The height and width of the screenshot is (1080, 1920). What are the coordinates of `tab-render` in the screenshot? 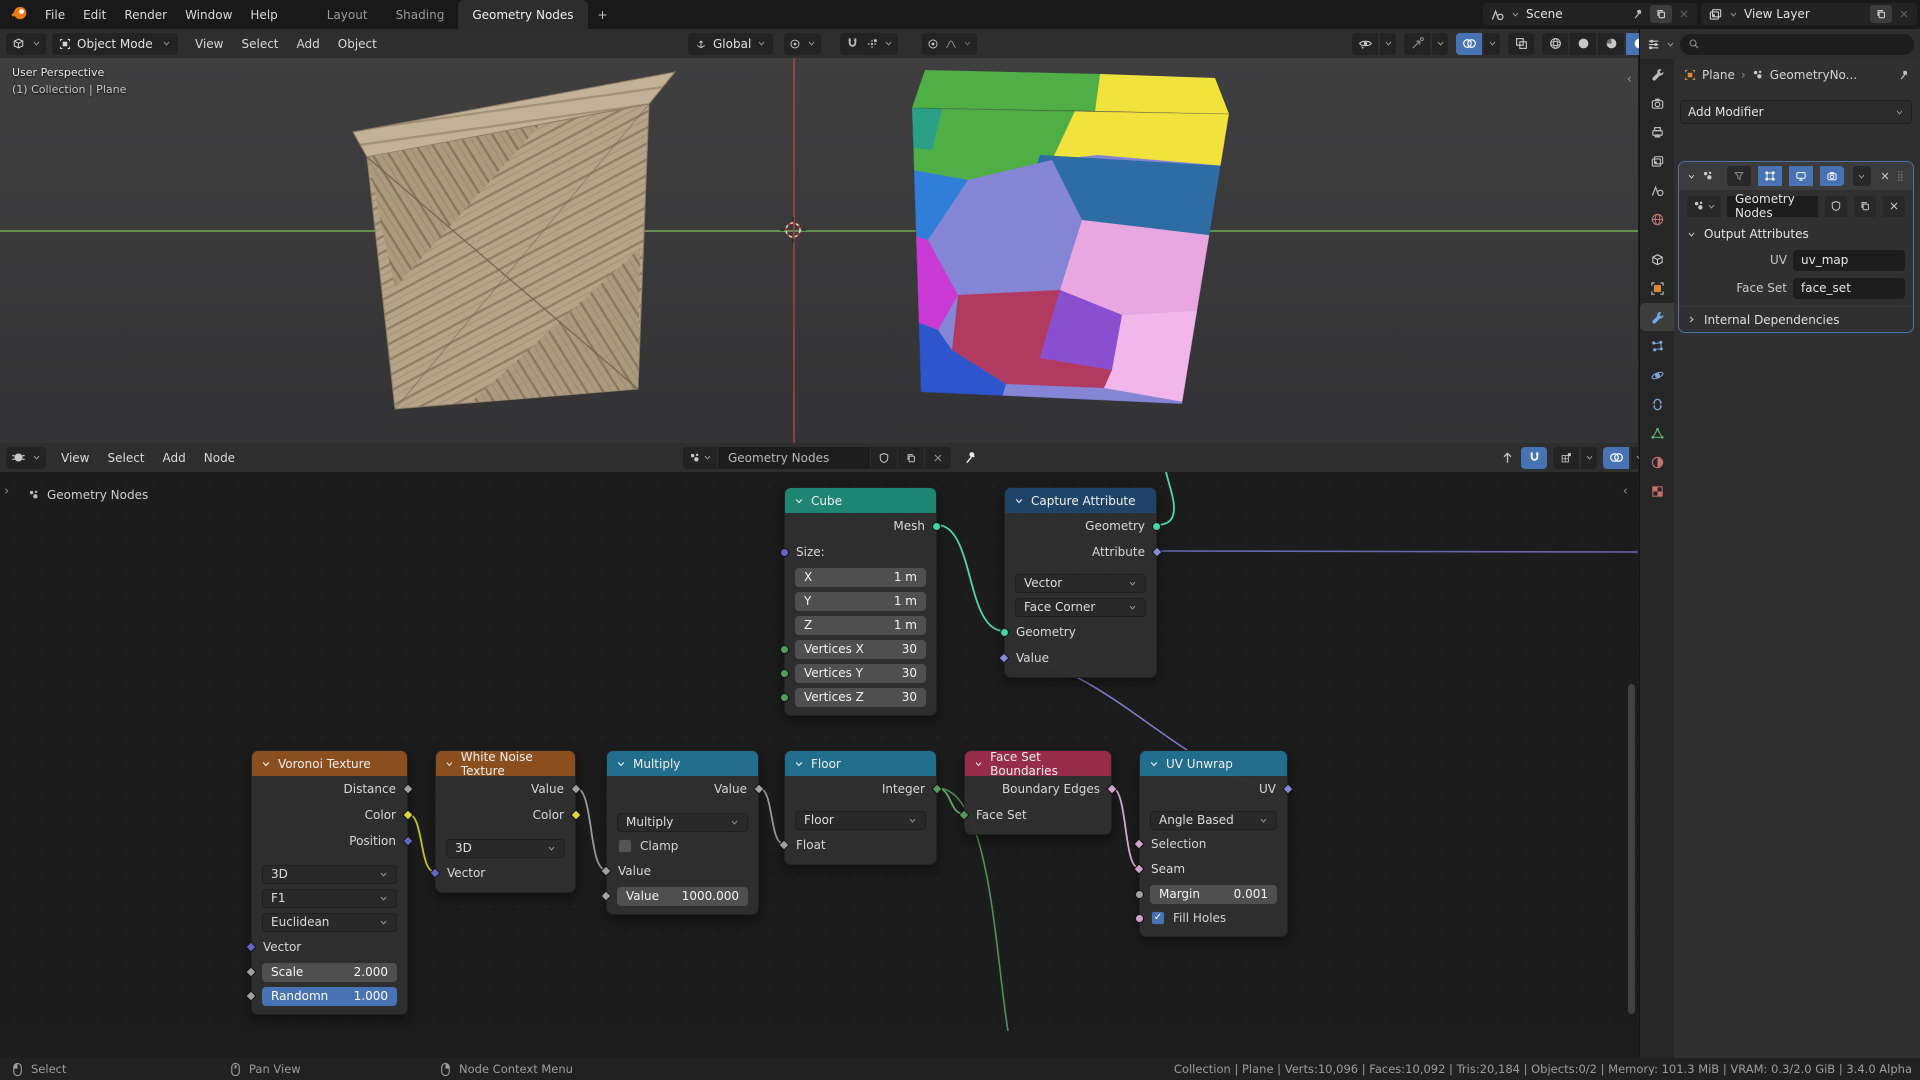 It's located at (1657, 103).